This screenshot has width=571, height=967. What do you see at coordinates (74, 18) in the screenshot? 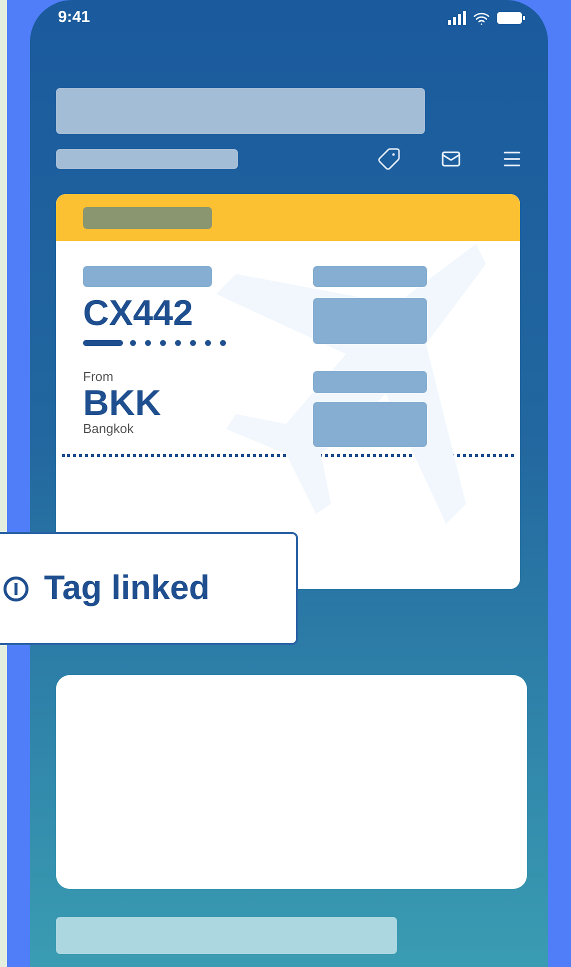
I see `status-time: 9:41` at bounding box center [74, 18].